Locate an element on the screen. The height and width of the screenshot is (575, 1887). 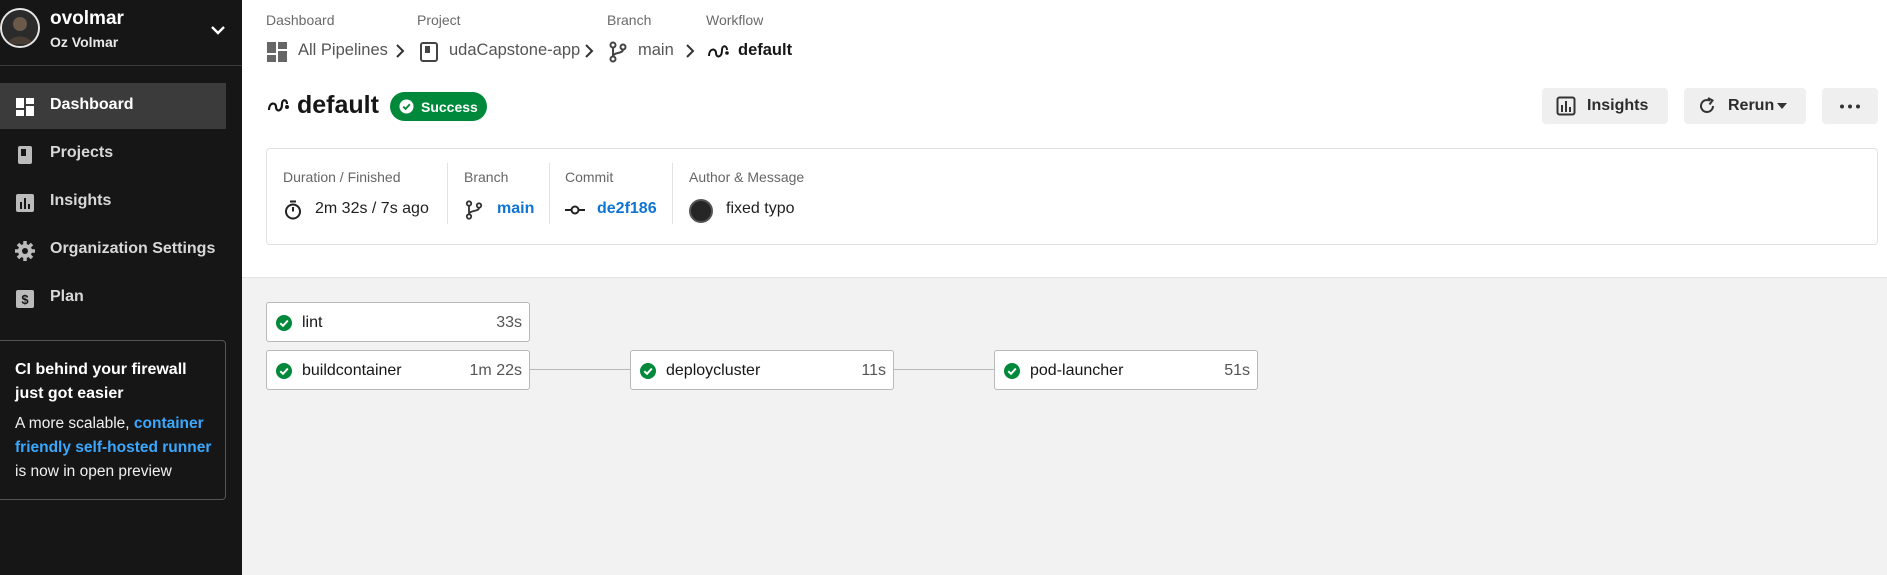
job-name: deploycluster is located at coordinates (713, 370).